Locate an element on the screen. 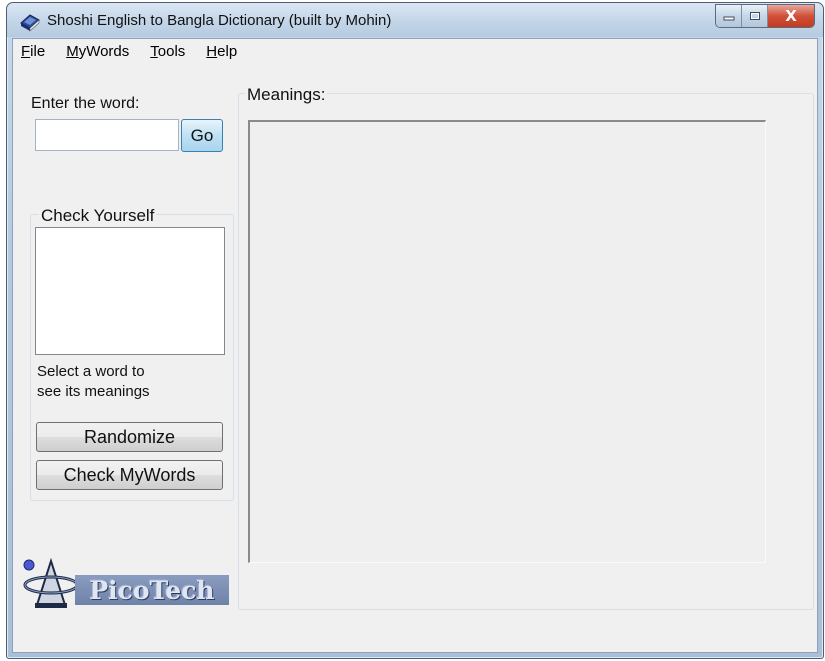 The height and width of the screenshot is (661, 825). minimize-button is located at coordinates (729, 16).